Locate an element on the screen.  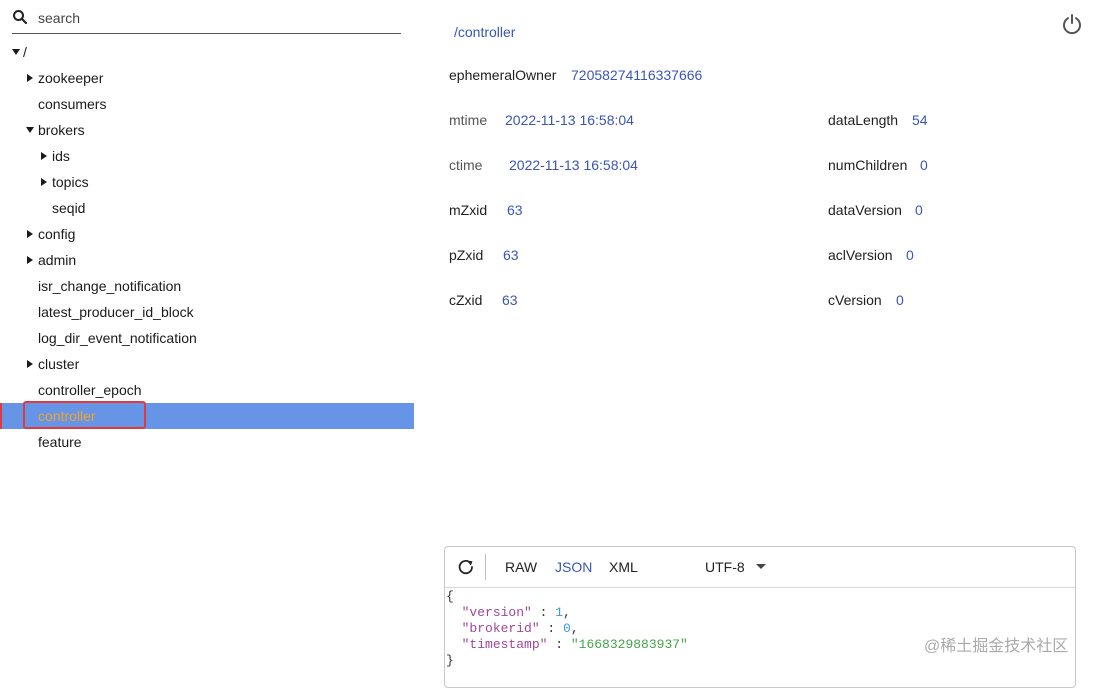
tree-row: cluster is located at coordinates (207, 364).